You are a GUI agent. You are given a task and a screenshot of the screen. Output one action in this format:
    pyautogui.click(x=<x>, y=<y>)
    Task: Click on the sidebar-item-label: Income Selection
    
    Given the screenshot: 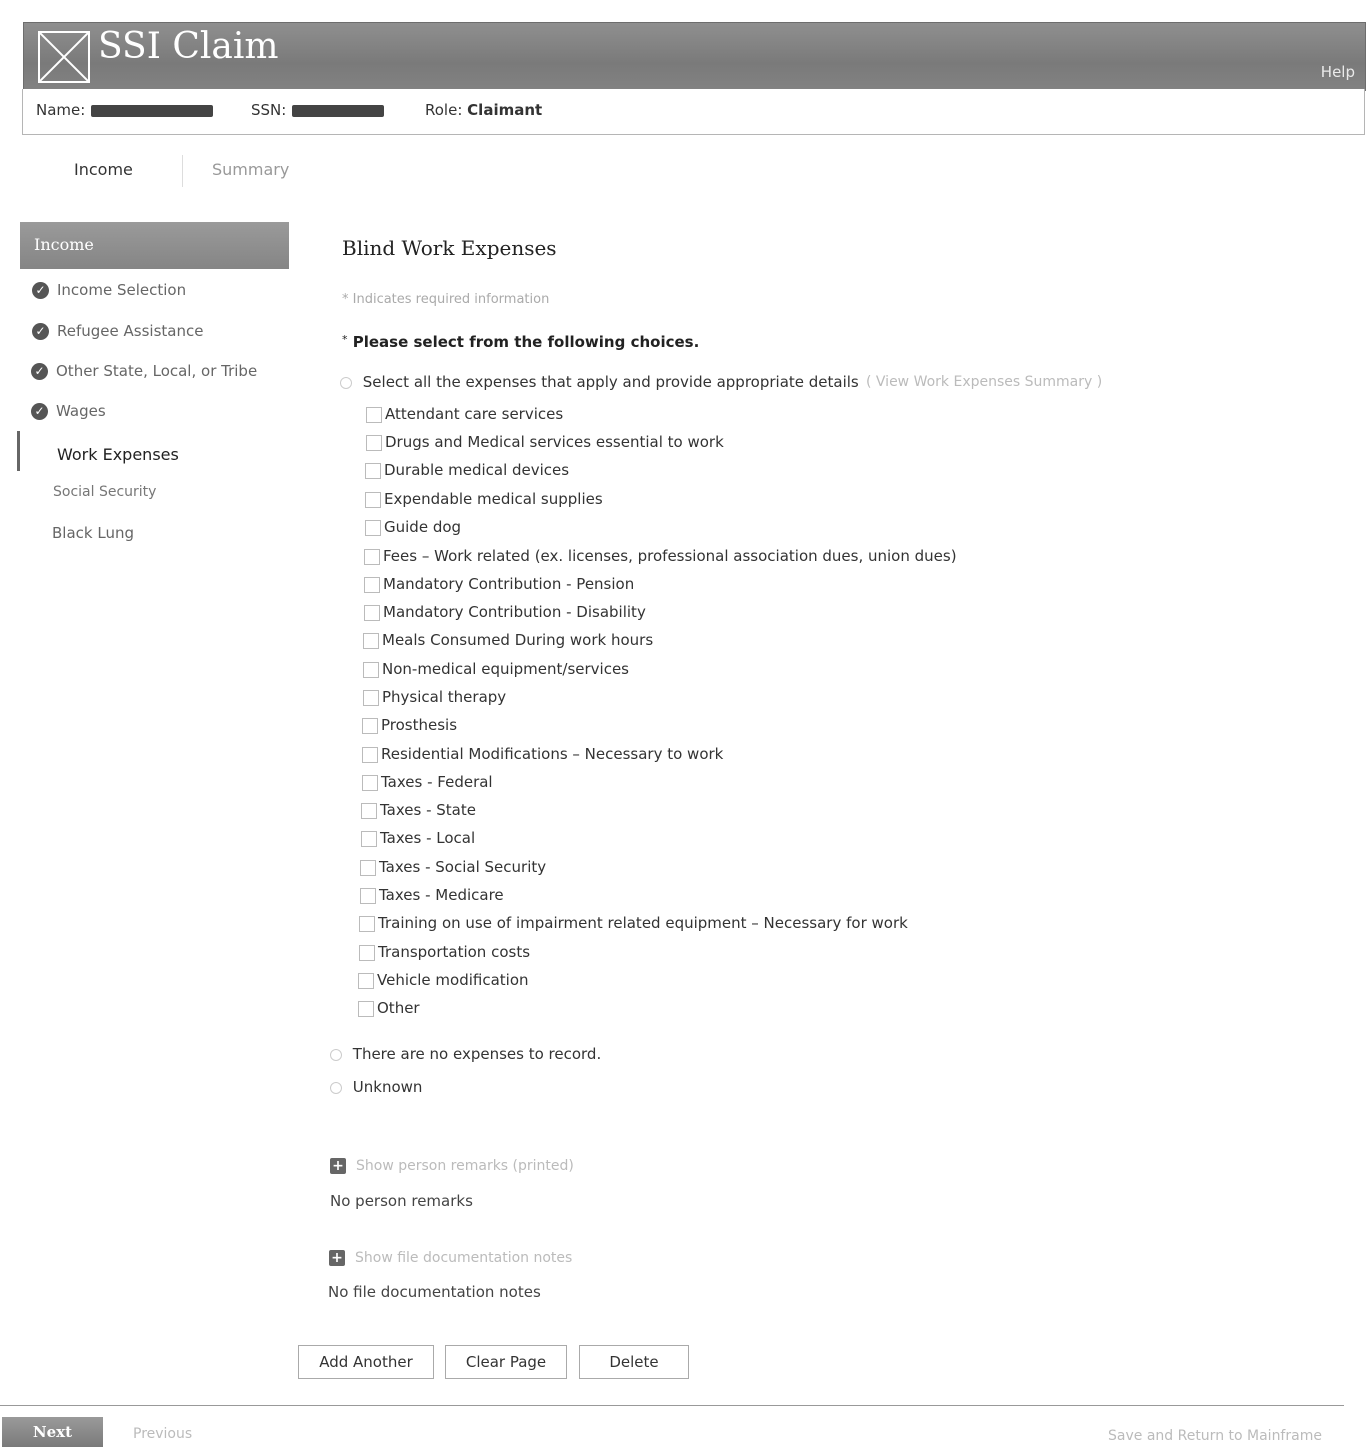 What is the action you would take?
    pyautogui.click(x=122, y=290)
    